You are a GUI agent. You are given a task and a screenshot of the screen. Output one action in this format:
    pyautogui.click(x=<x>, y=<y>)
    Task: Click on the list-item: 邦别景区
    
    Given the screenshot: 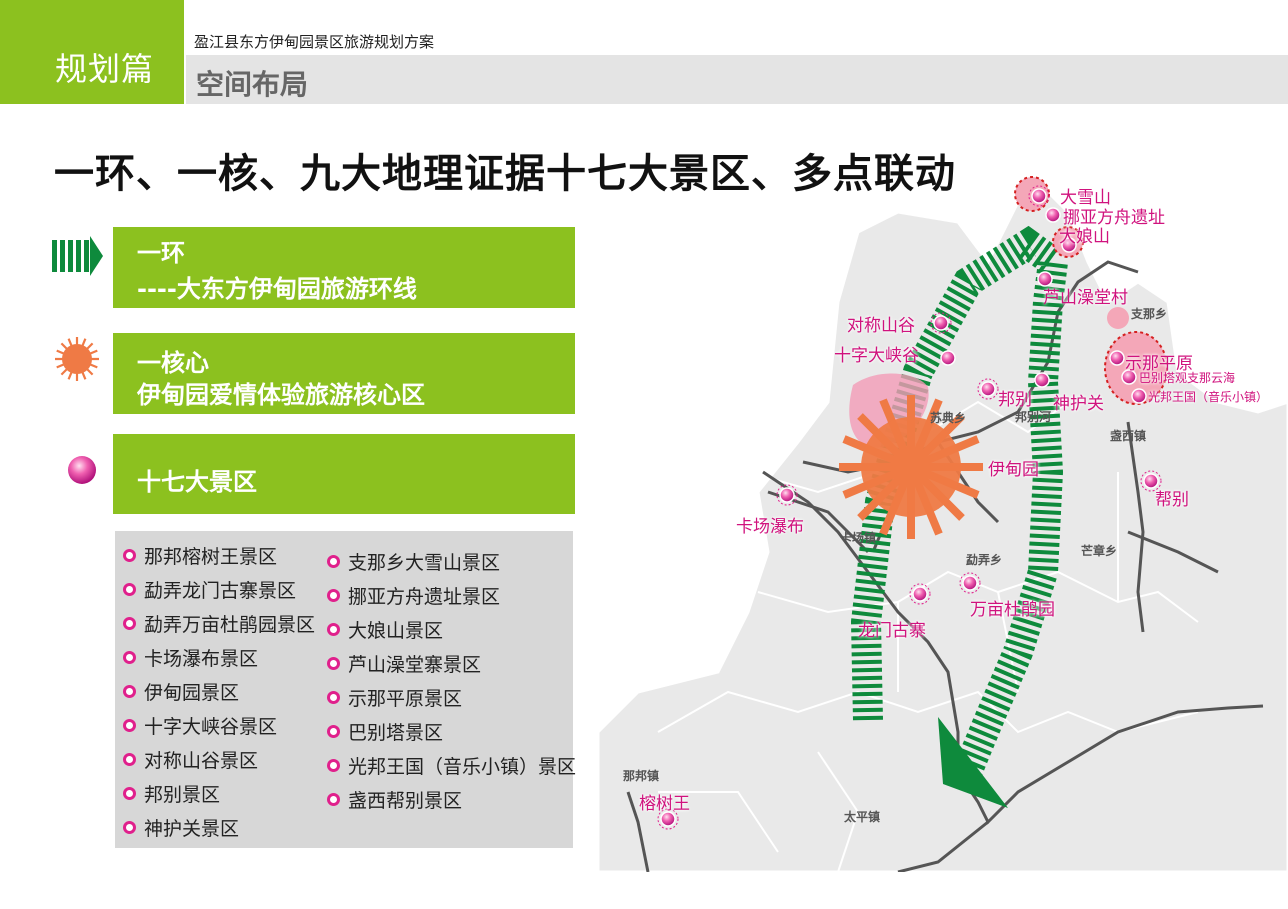 What is the action you would take?
    pyautogui.click(x=171, y=793)
    